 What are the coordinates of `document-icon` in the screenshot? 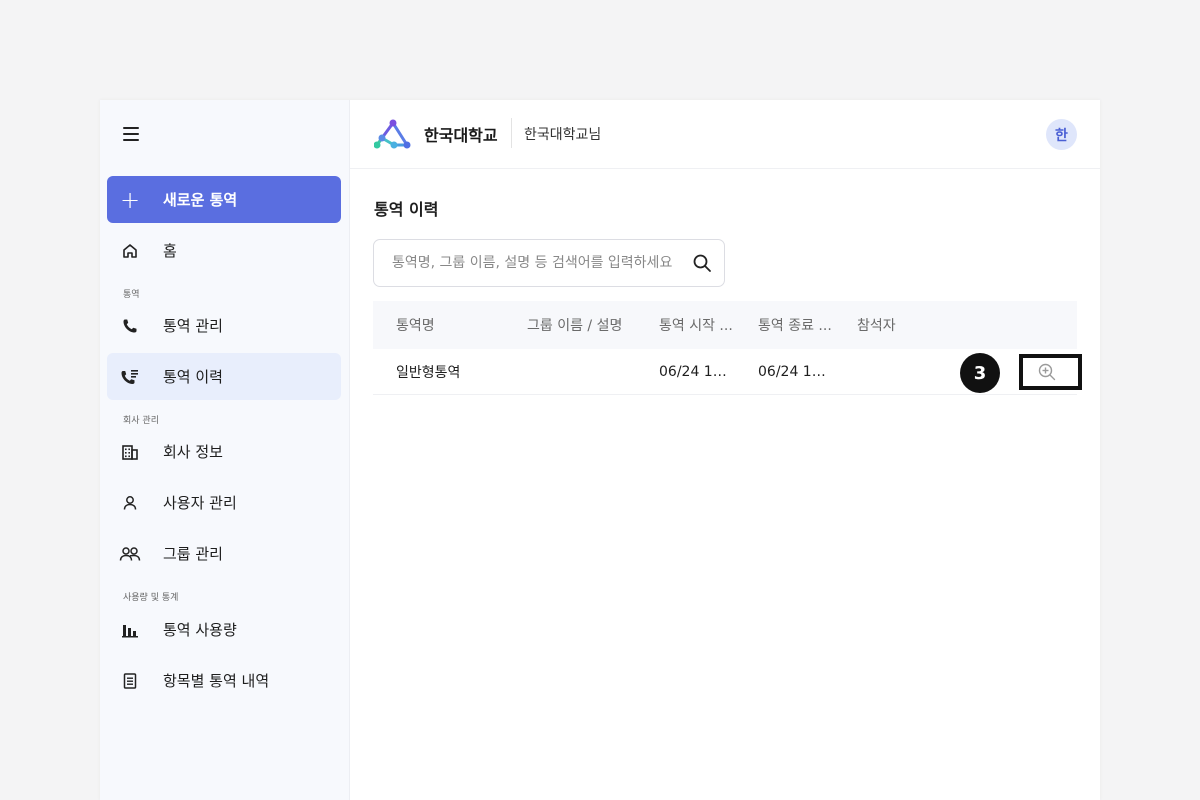 It's located at (130, 681).